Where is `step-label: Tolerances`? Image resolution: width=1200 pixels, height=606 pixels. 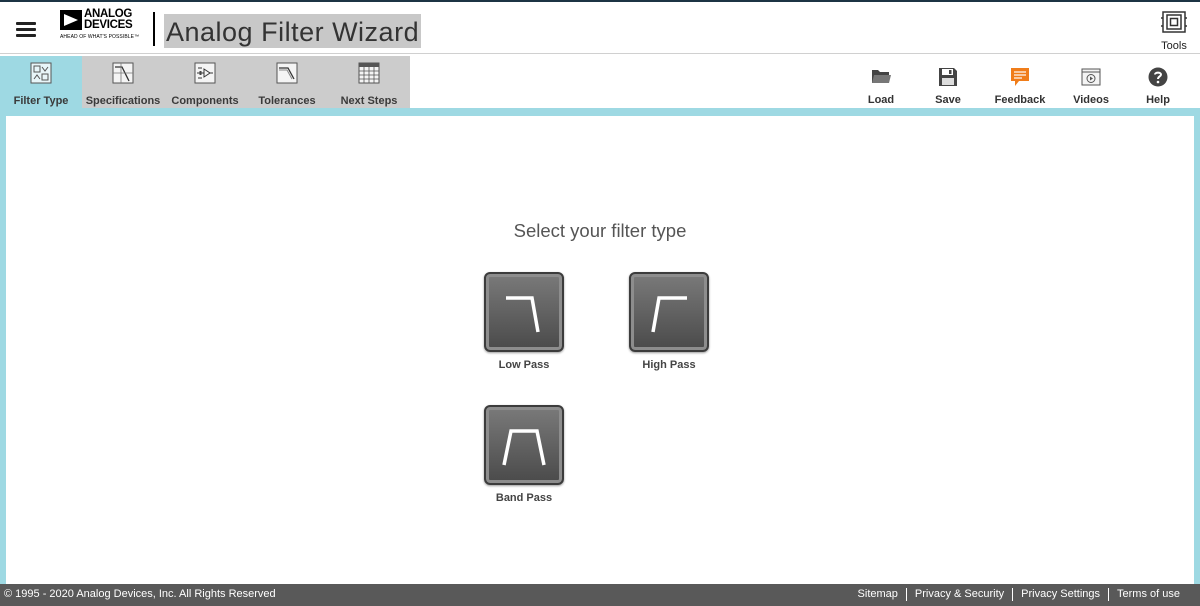 step-label: Tolerances is located at coordinates (287, 101).